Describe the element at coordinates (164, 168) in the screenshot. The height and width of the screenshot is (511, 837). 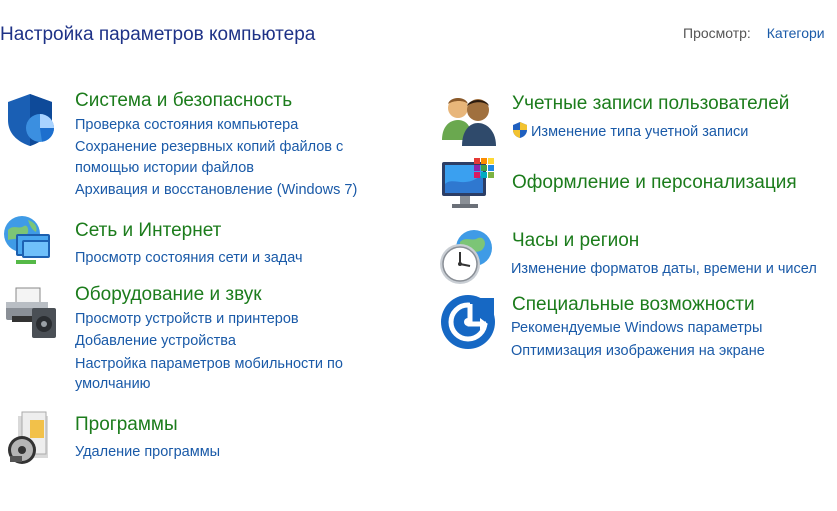
I see `link-file-history-backup-cont: помощью истории файлов` at that location.